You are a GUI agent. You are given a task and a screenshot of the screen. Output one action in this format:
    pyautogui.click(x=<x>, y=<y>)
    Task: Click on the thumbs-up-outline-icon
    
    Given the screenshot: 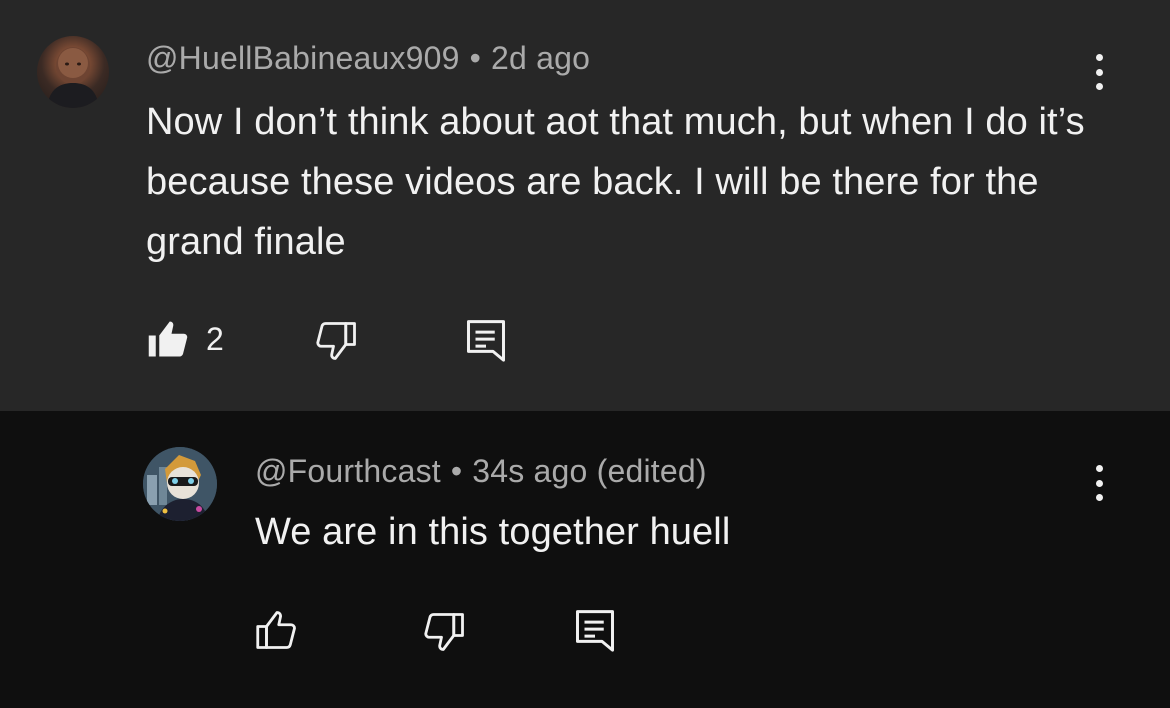 What is the action you would take?
    pyautogui.click(x=276, y=630)
    